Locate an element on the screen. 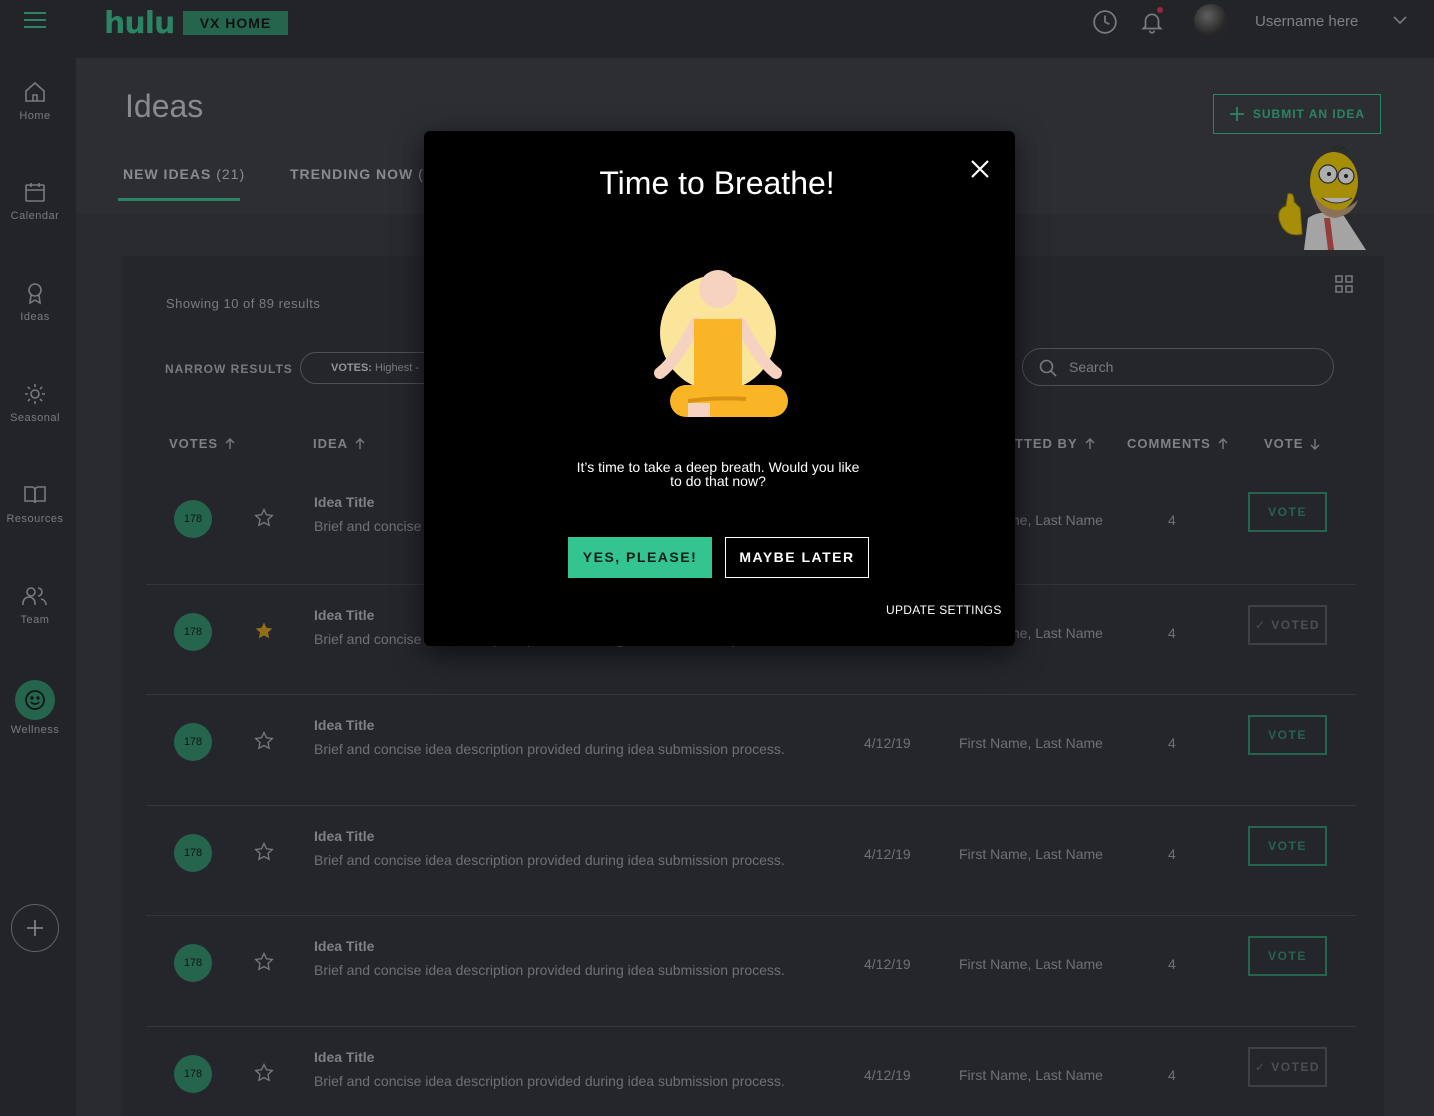 The height and width of the screenshot is (1116, 1434). maybe-later-button: MAYBE LATER is located at coordinates (797, 557).